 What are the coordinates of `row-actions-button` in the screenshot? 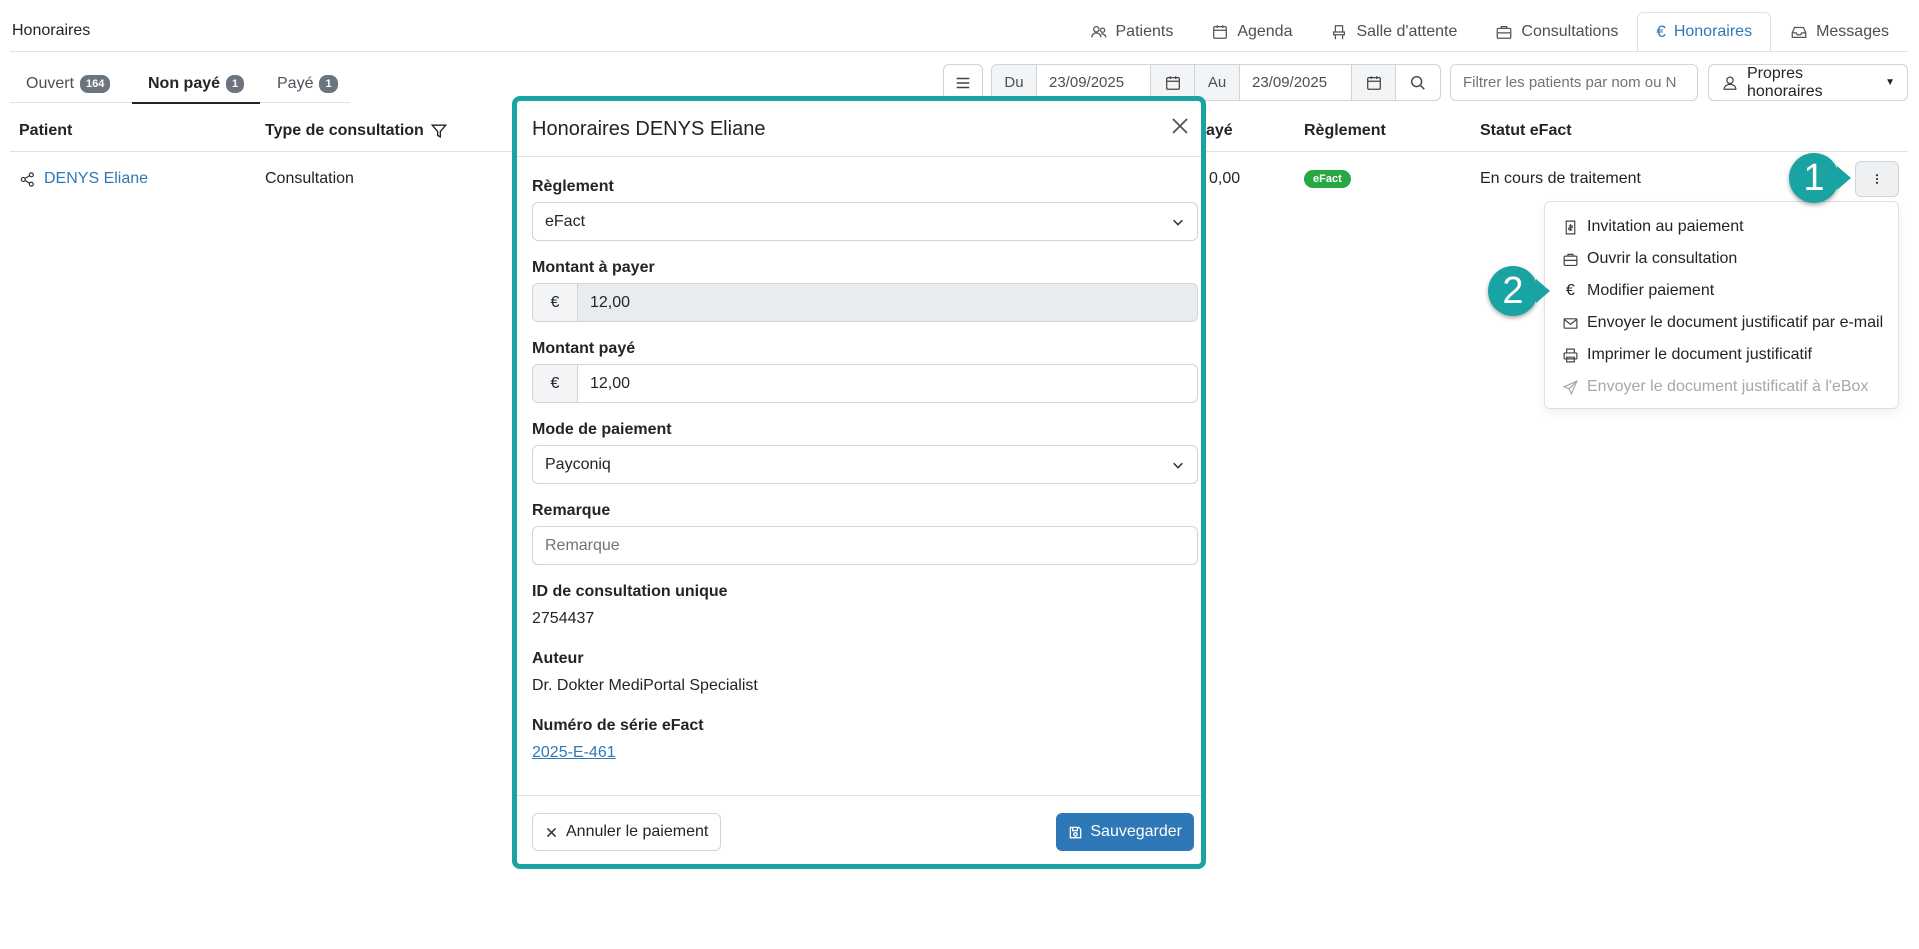 It's located at (1877, 179).